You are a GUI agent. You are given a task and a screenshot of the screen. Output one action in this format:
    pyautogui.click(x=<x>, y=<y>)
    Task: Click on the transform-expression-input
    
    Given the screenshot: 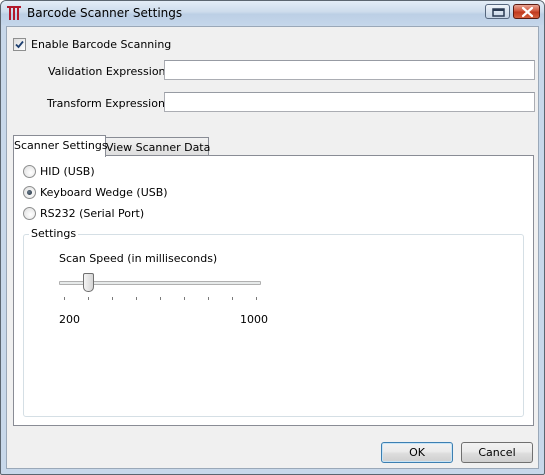 What is the action you would take?
    pyautogui.click(x=349, y=102)
    